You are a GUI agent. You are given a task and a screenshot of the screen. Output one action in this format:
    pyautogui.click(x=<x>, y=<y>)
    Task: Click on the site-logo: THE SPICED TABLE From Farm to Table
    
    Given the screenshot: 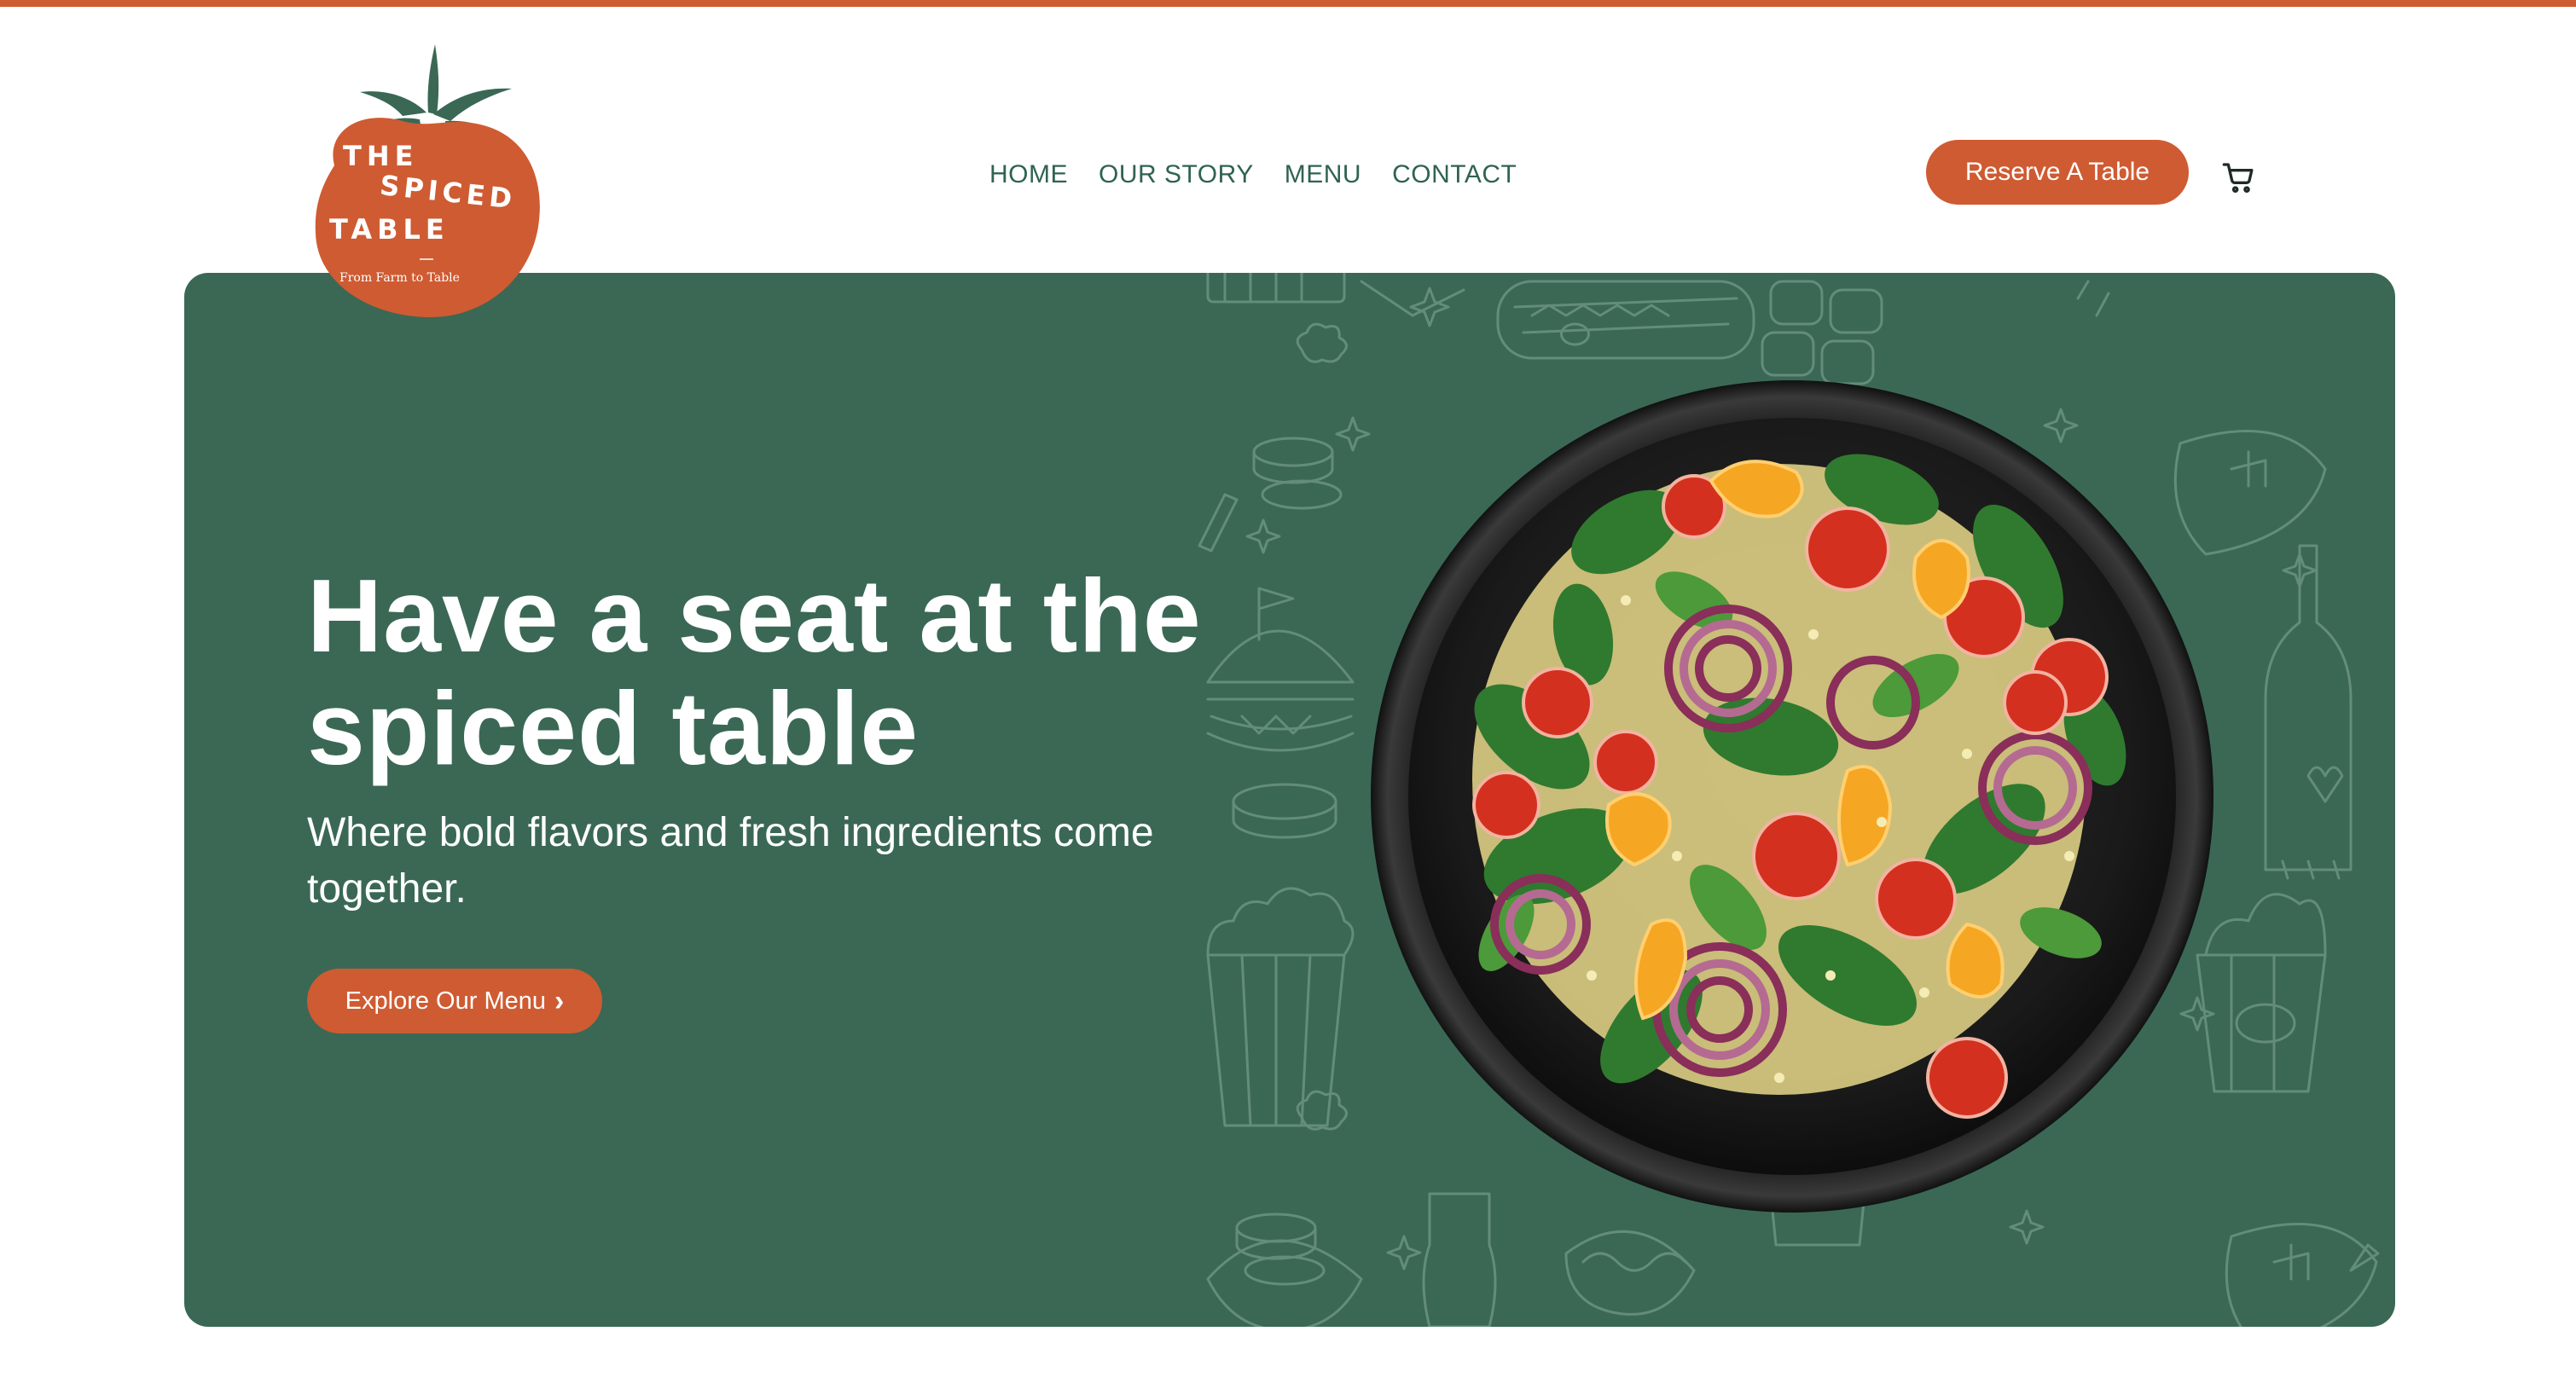 What is the action you would take?
    pyautogui.click(x=424, y=178)
    